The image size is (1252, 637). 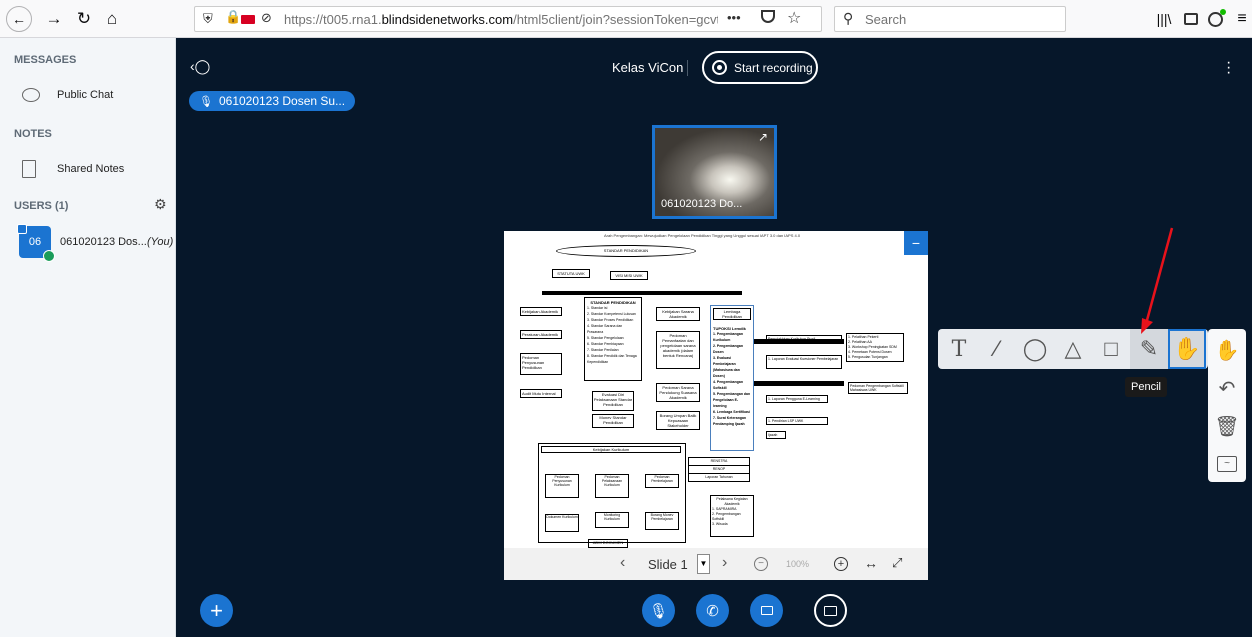 What do you see at coordinates (950, 19) in the screenshot?
I see `search-input: ⚲ Search` at bounding box center [950, 19].